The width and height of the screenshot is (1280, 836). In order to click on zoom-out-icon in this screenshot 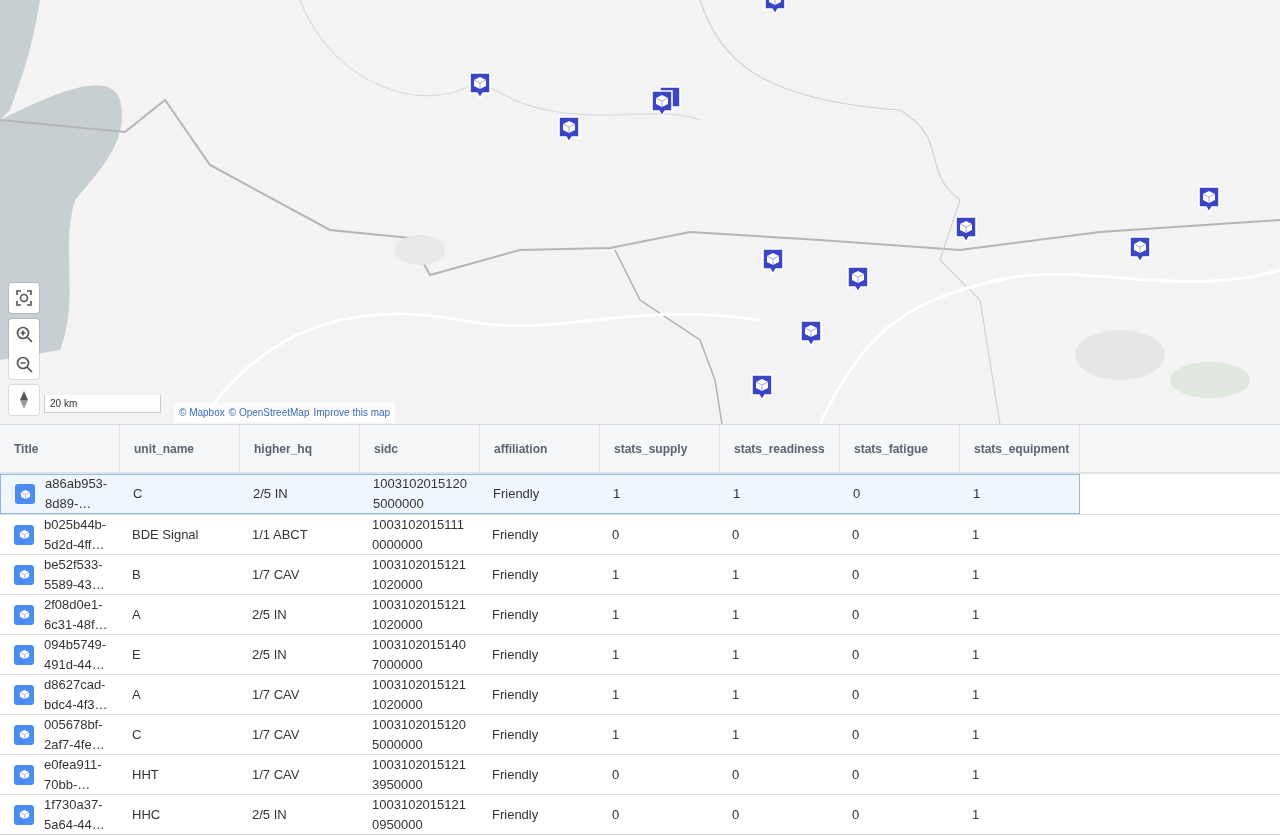, I will do `click(24, 364)`.